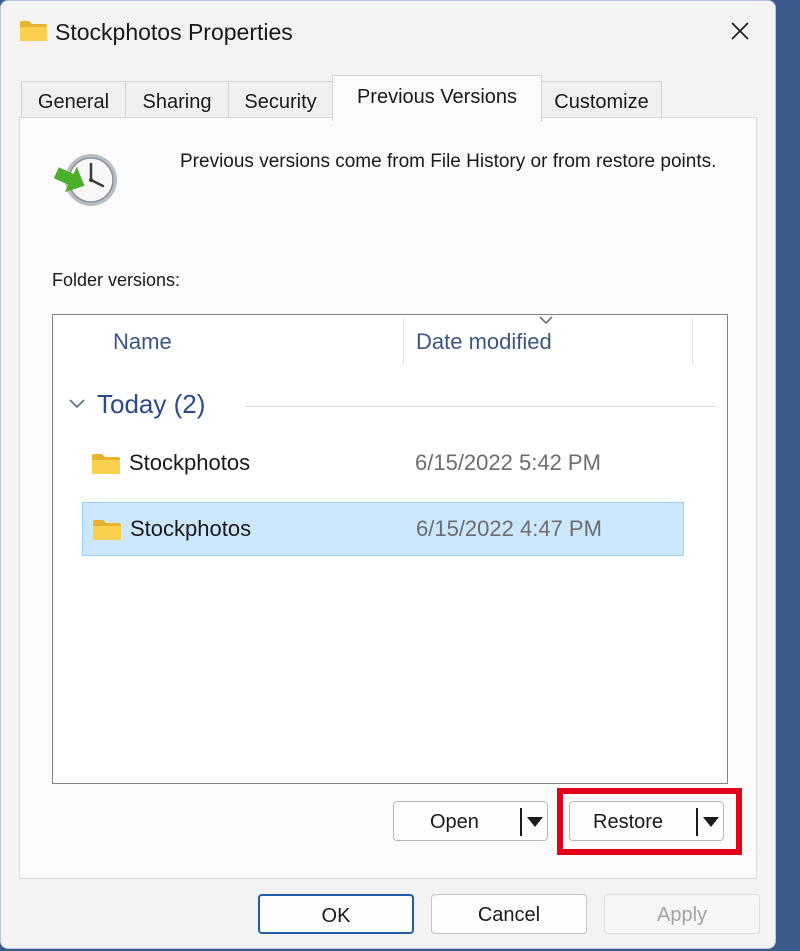 The image size is (800, 951). What do you see at coordinates (85, 180) in the screenshot?
I see `restore-clock-icon` at bounding box center [85, 180].